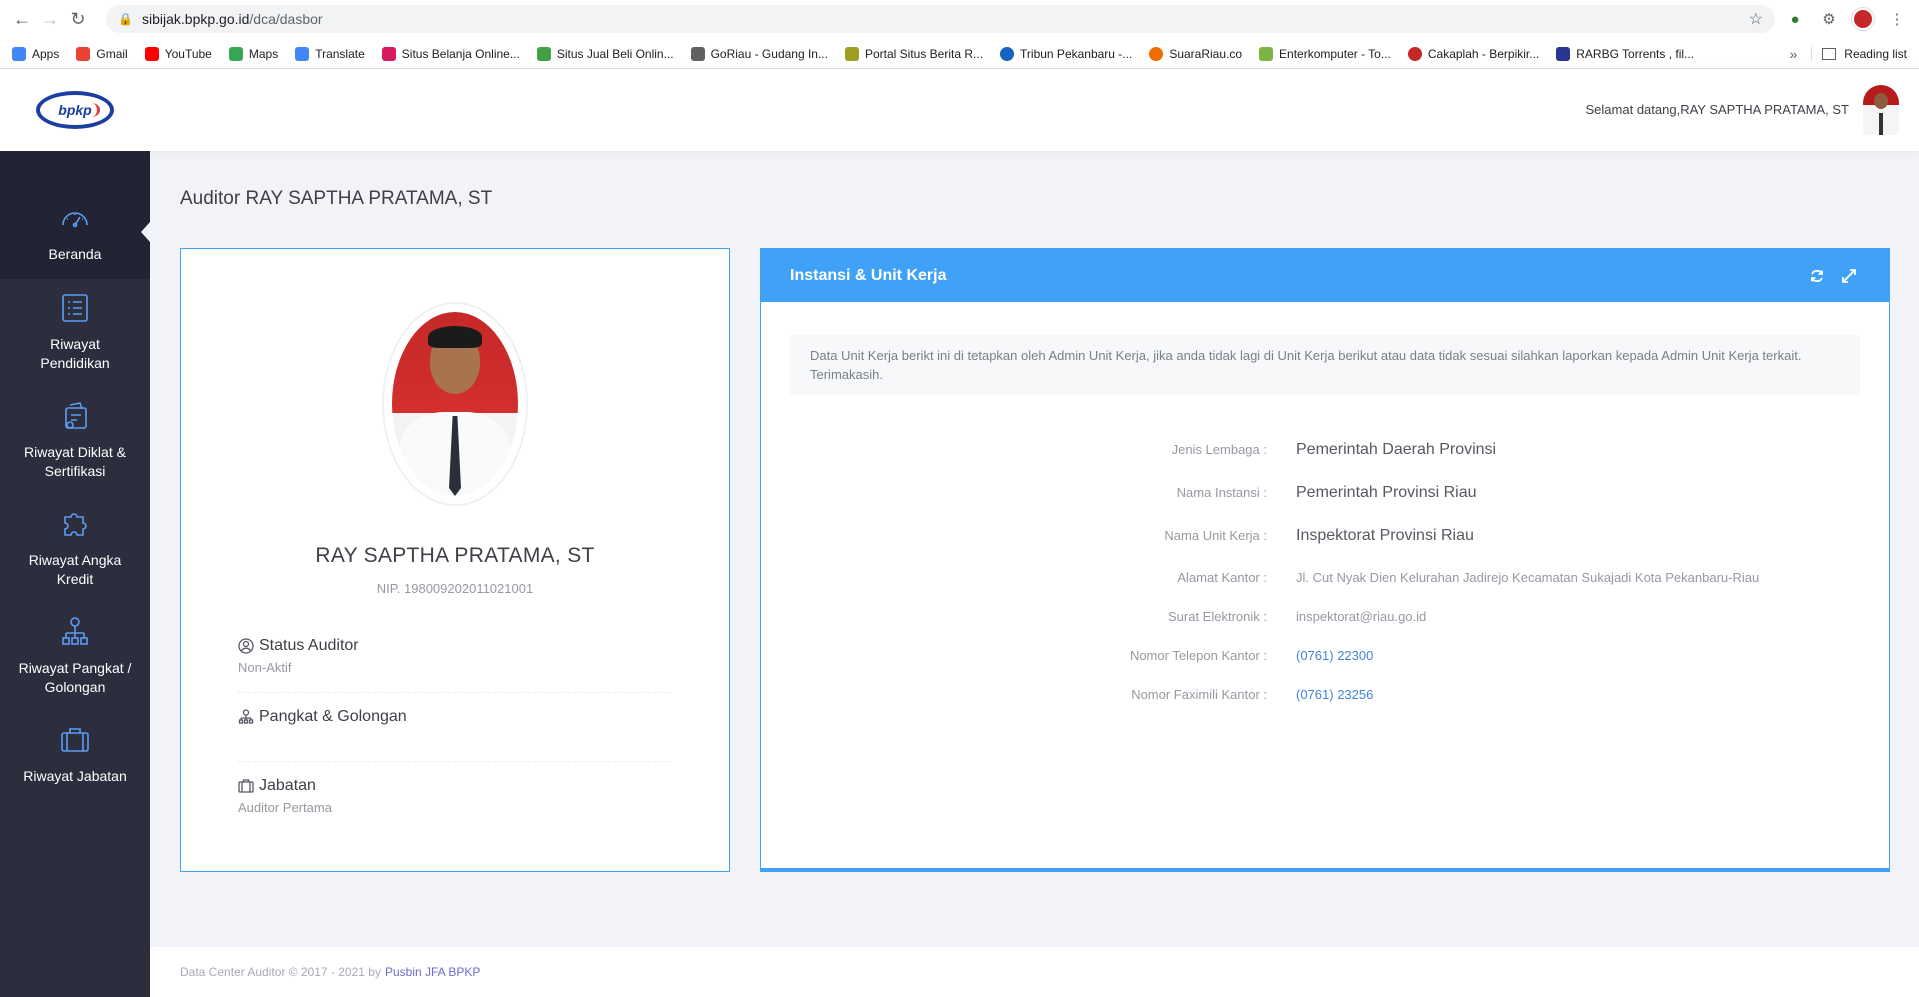 The height and width of the screenshot is (997, 1919). I want to click on detail-label: Nama Unit Kerja :, so click(1215, 535).